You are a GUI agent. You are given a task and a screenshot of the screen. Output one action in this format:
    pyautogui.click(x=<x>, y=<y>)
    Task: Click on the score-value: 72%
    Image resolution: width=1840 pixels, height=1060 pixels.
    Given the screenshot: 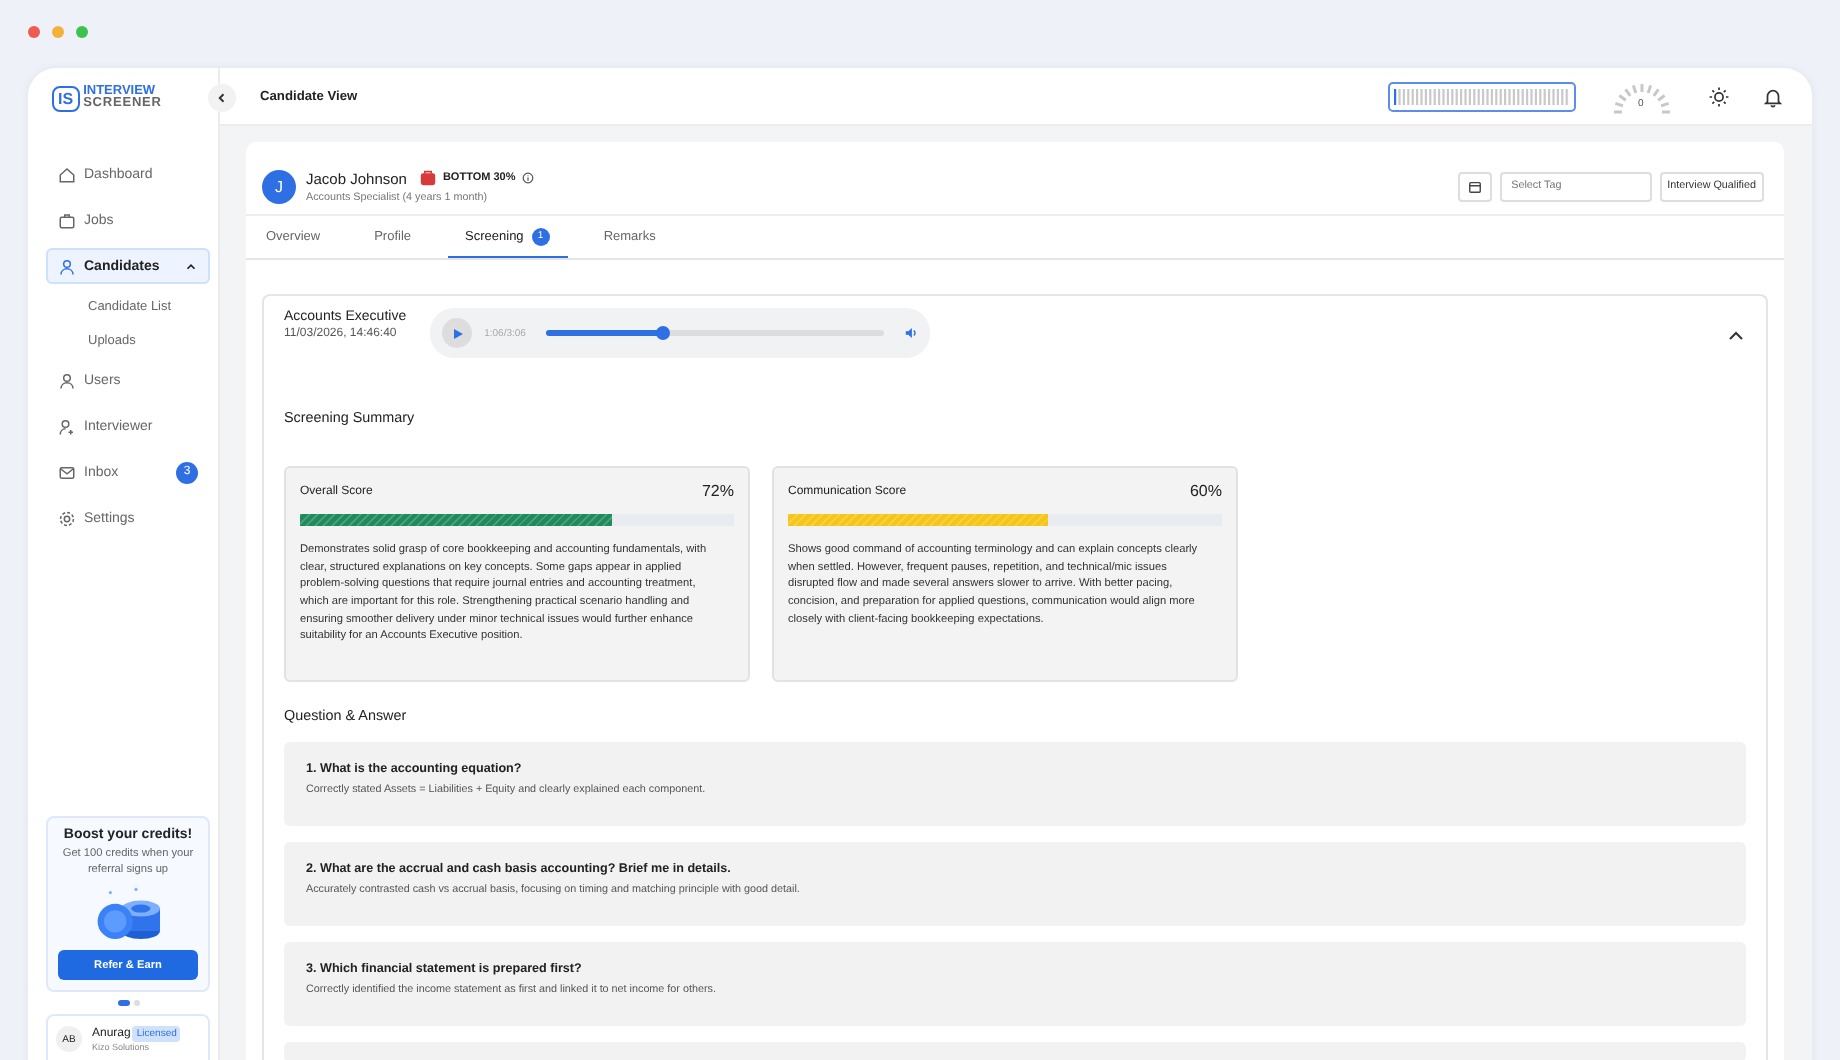 What is the action you would take?
    pyautogui.click(x=717, y=491)
    